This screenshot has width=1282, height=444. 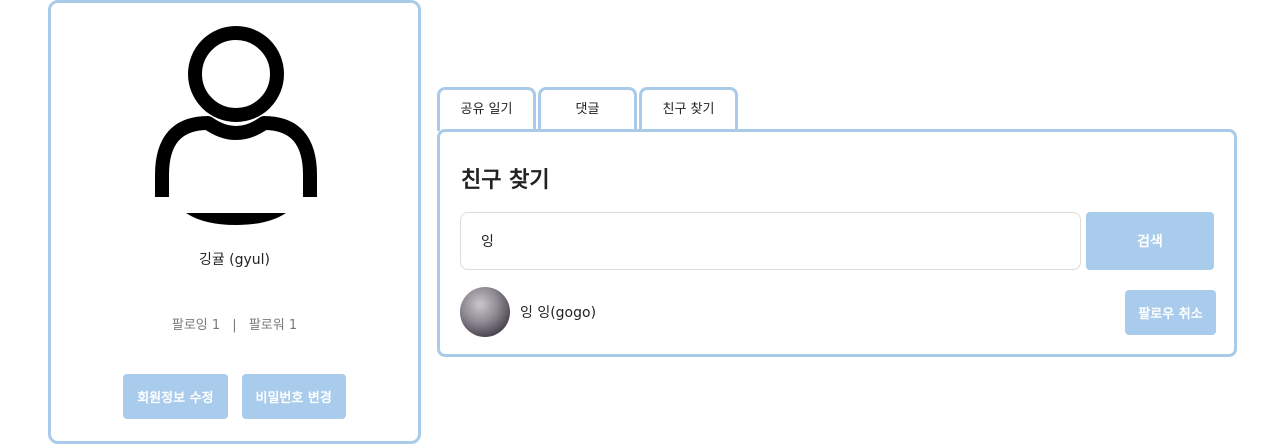 I want to click on change-password-button: 비밀번호 변경, so click(x=293, y=396).